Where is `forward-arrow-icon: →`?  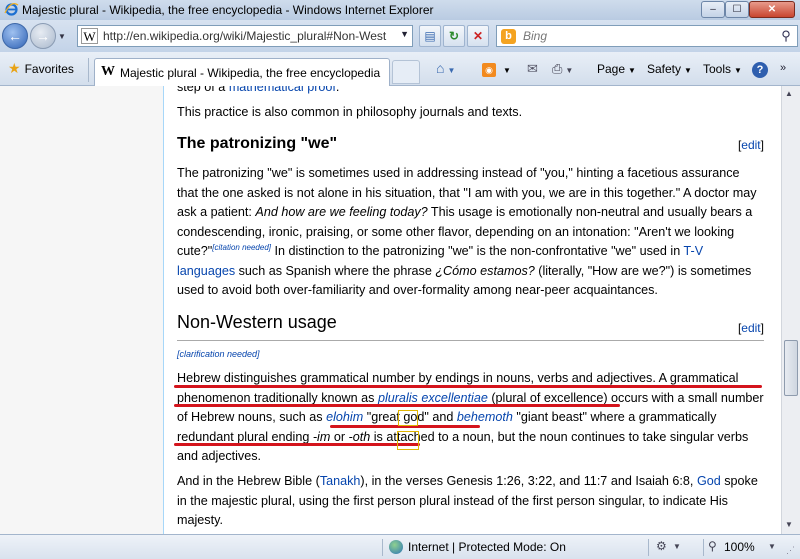 forward-arrow-icon: → is located at coordinates (43, 36).